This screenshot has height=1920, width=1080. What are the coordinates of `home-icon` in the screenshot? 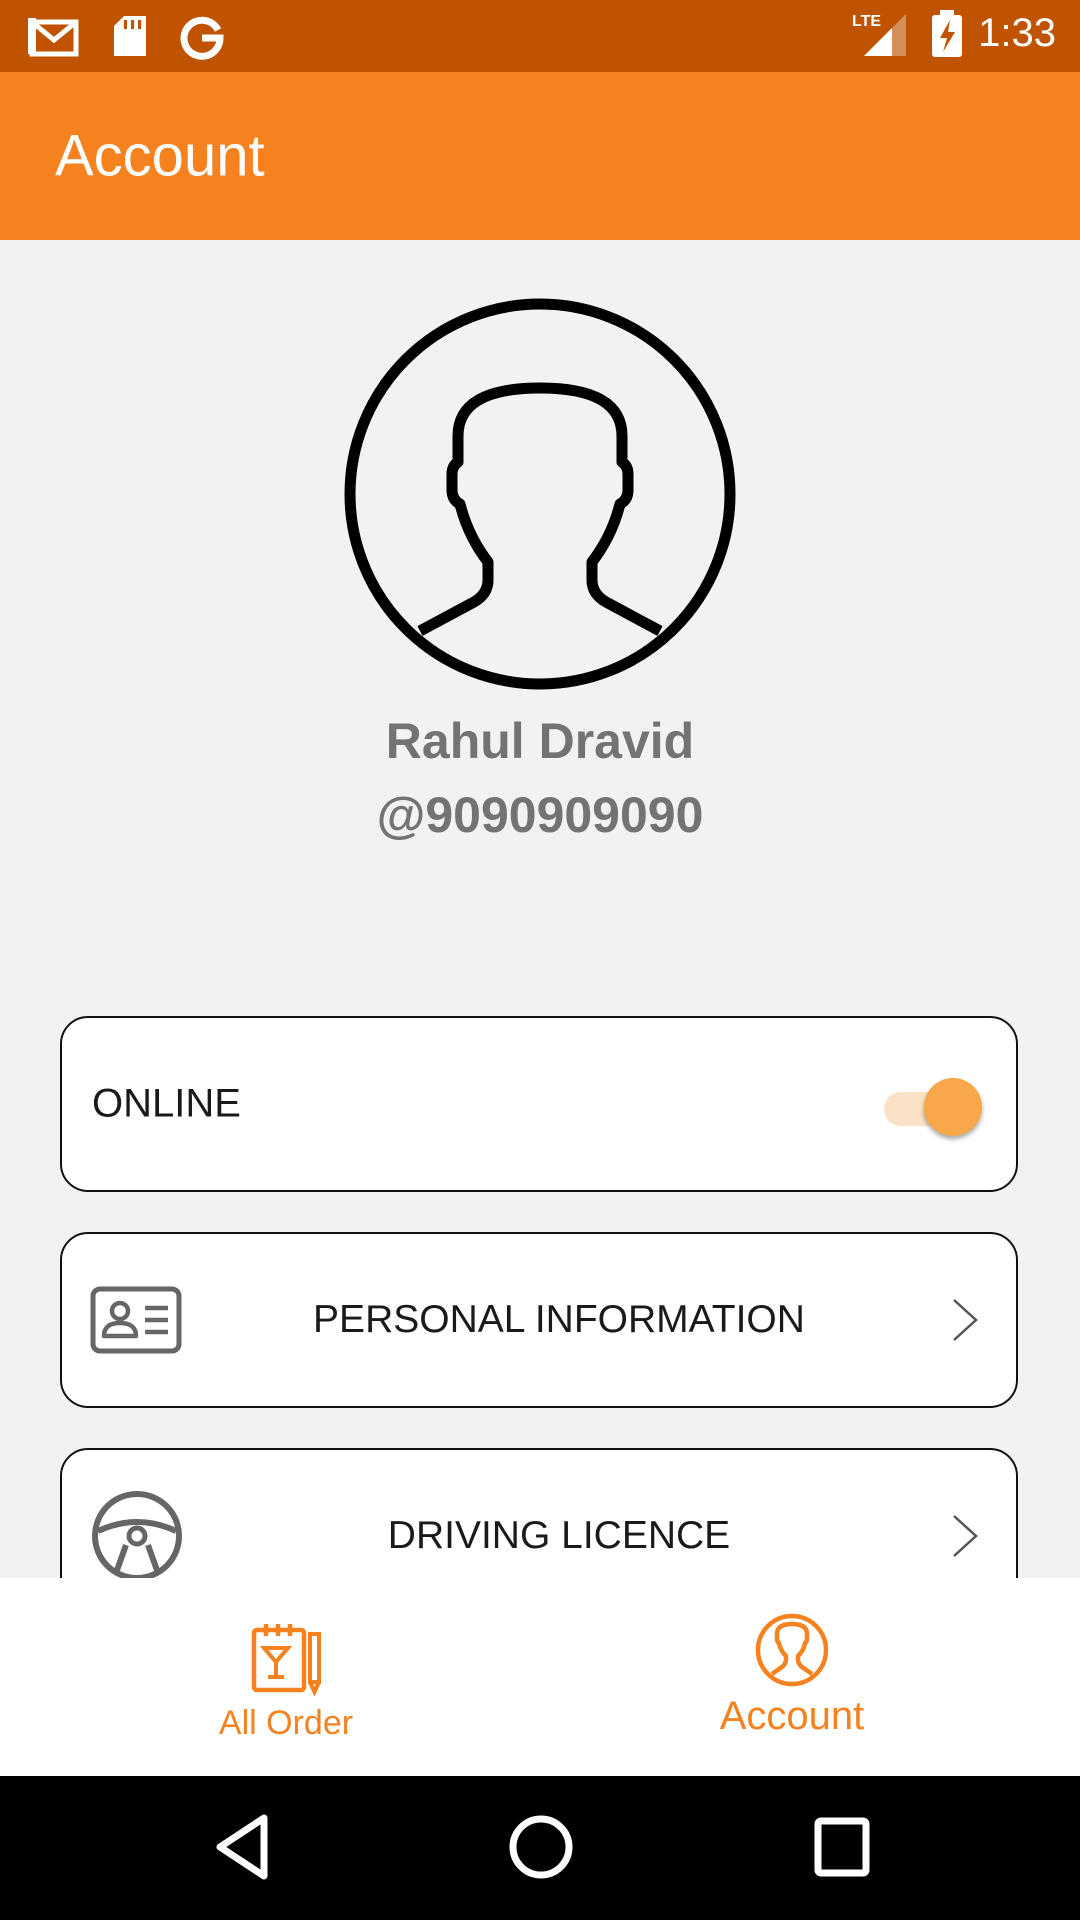 It's located at (541, 1847).